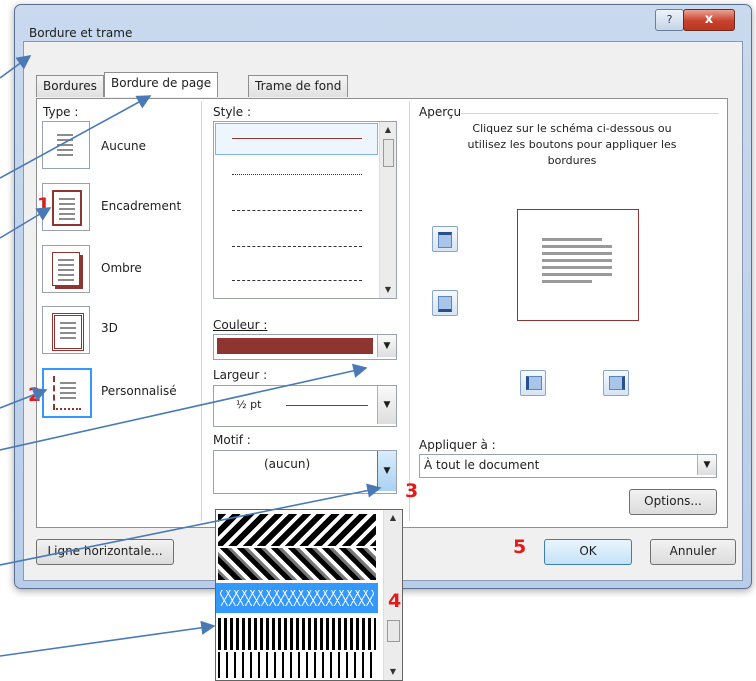 Image resolution: width=756 pixels, height=681 pixels. I want to click on arrow-to-encadrement, so click(26, 223).